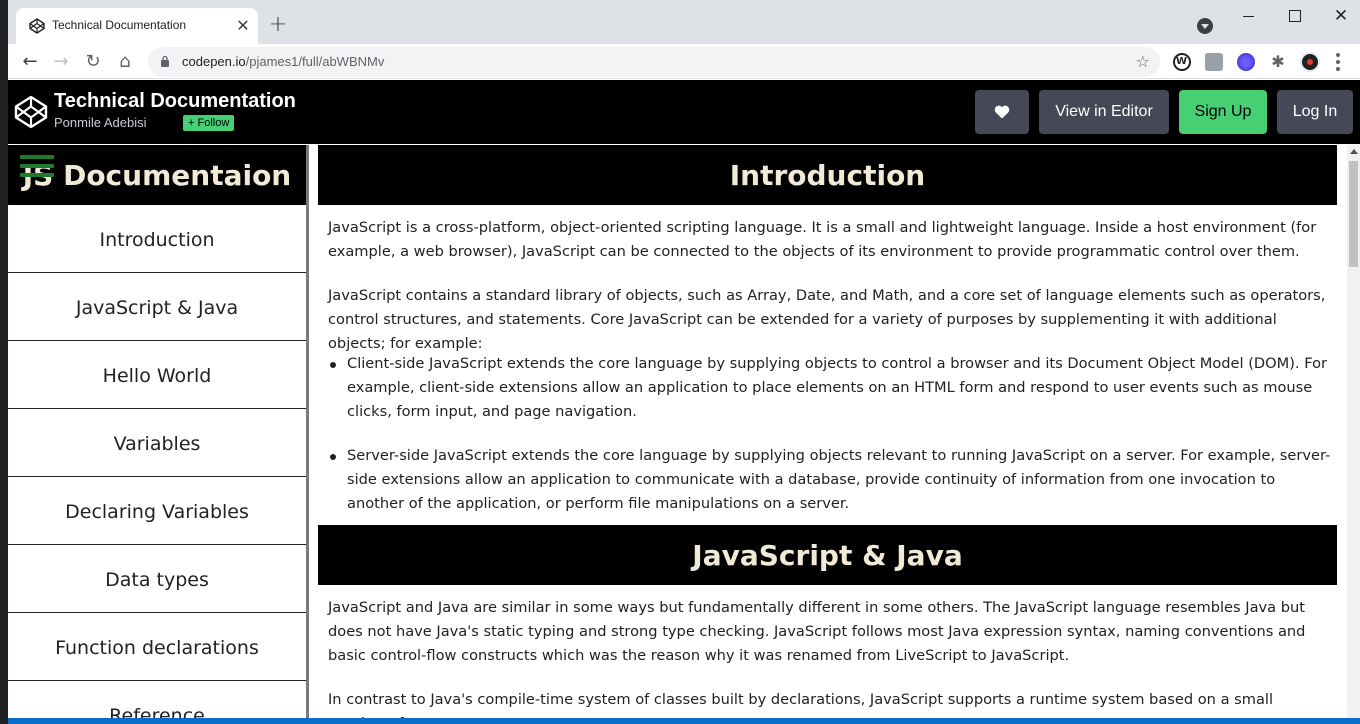 This screenshot has width=1360, height=724. I want to click on wordpress-extension-icon, so click(1182, 62).